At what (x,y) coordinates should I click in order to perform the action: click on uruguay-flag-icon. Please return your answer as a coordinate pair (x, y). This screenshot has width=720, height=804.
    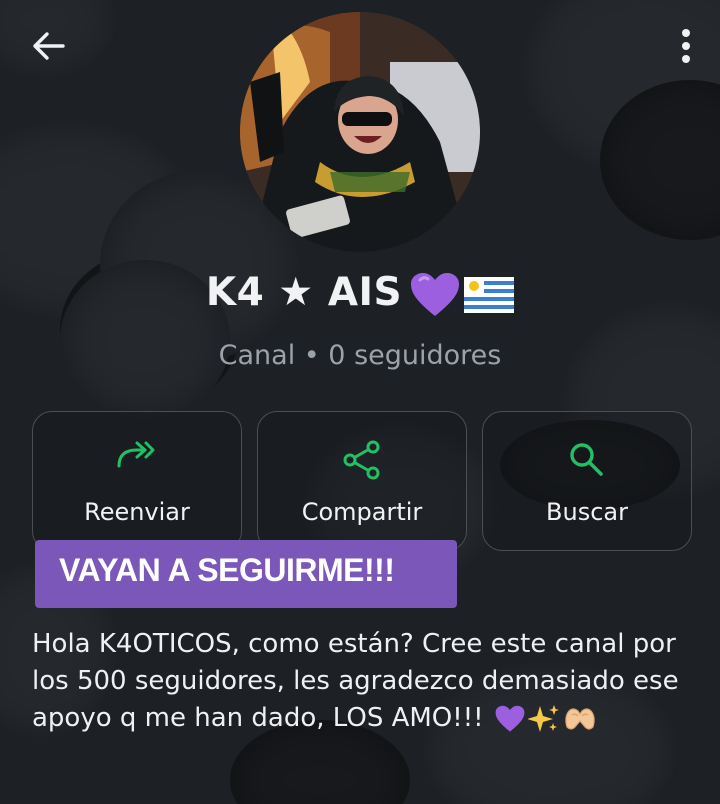
    Looking at the image, I should click on (489, 294).